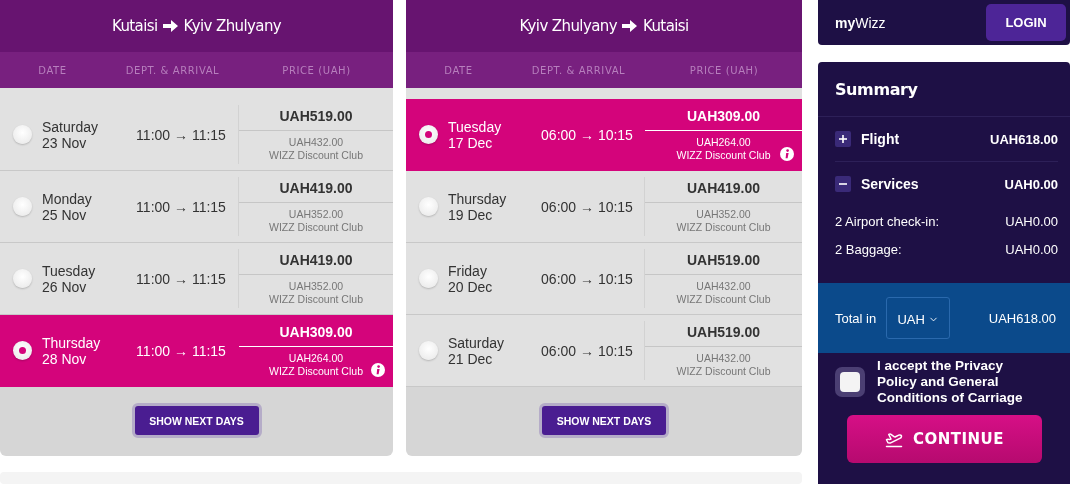  I want to click on flight-row: Tuesday 17 Dec 06:00 → 10:15 UAH309.00 UAH264.00 WIZZ Discount Club, so click(604, 135).